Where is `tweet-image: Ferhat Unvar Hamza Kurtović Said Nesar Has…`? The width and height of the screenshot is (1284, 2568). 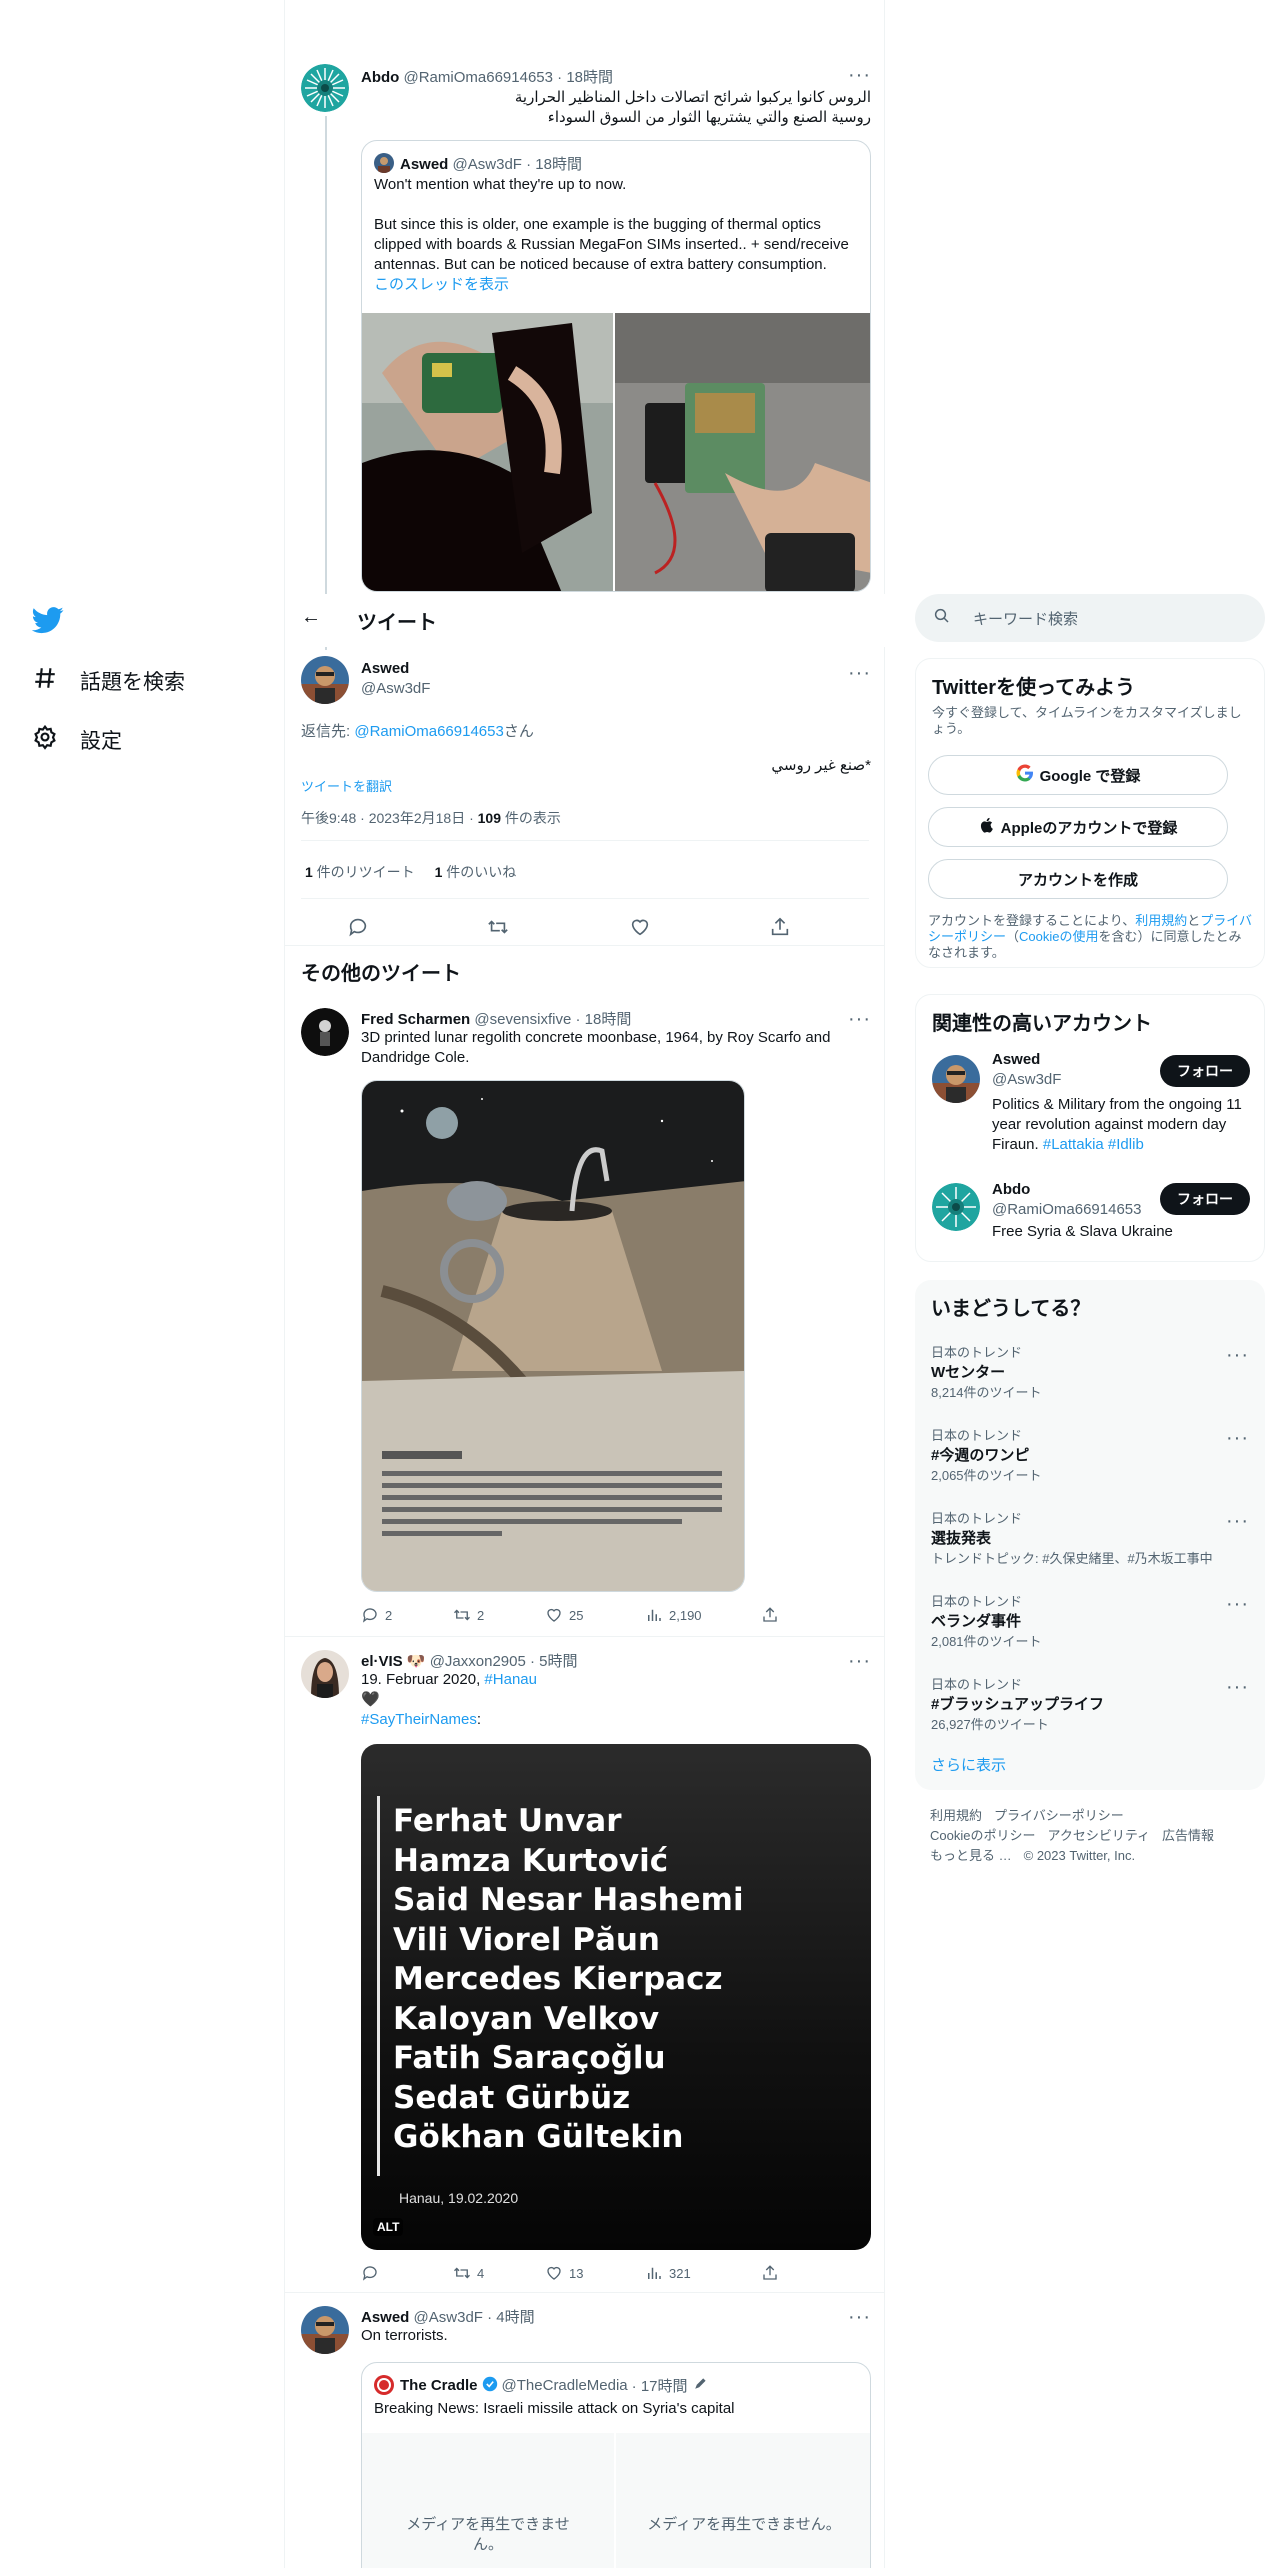 tweet-image: Ferhat Unvar Hamza Kurtović Said Nesar Has… is located at coordinates (616, 1997).